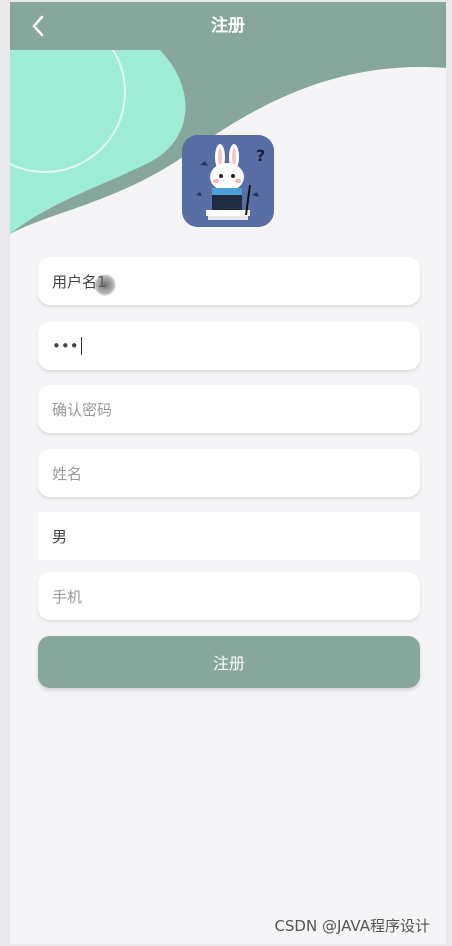 The width and height of the screenshot is (452, 946). What do you see at coordinates (229, 536) in the screenshot?
I see `gender-select: 男` at bounding box center [229, 536].